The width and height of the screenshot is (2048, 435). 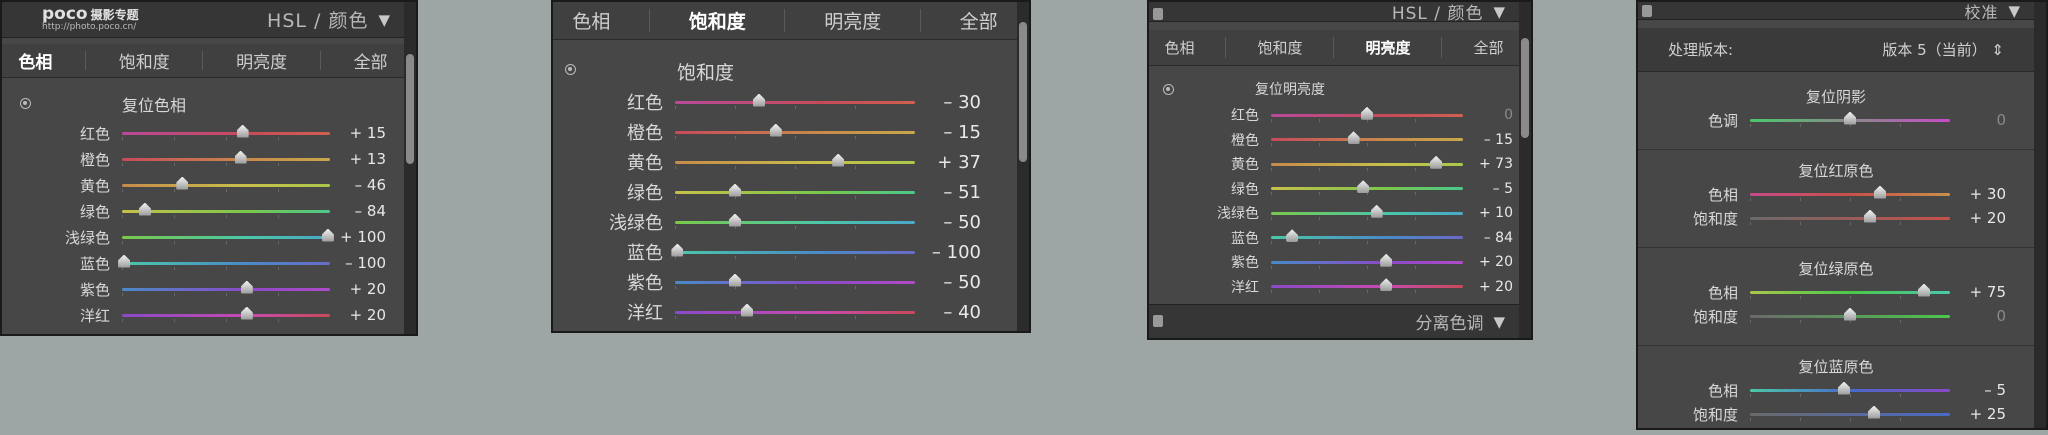 What do you see at coordinates (1978, 120) in the screenshot?
I see `slider-value: 0` at bounding box center [1978, 120].